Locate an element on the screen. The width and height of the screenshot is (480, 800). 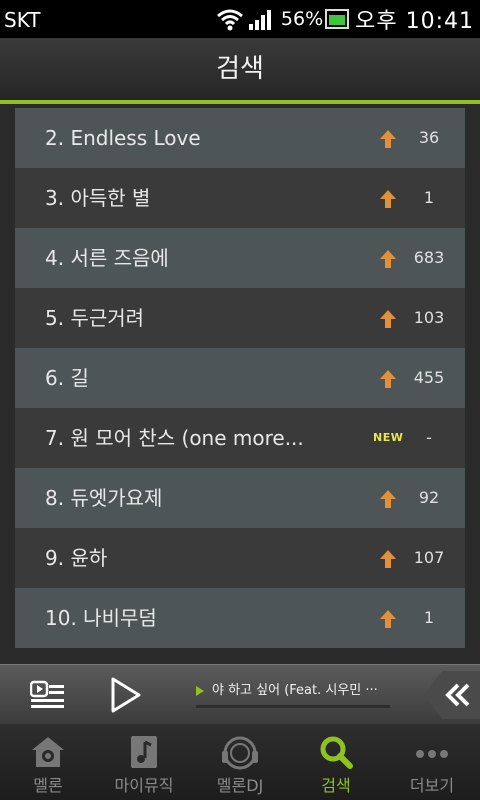
list-item-label: 9. 윤하 is located at coordinates (76, 558).